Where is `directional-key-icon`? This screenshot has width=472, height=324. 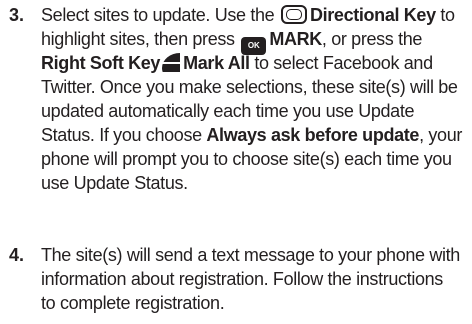 directional-key-icon is located at coordinates (293, 14).